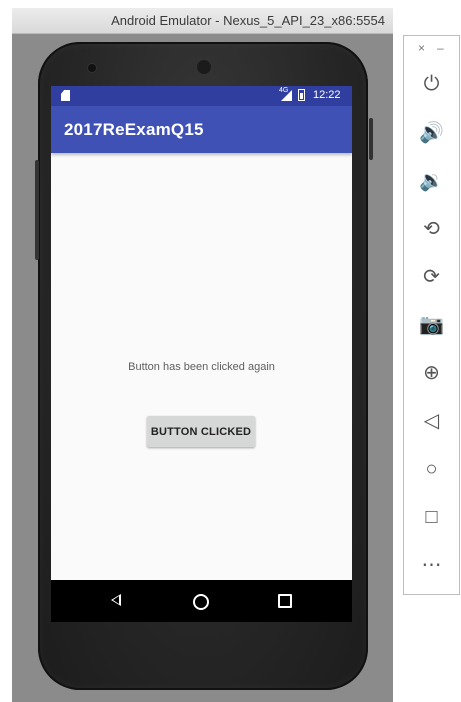  What do you see at coordinates (134, 129) in the screenshot?
I see `app-title: 2017ReExamQ15` at bounding box center [134, 129].